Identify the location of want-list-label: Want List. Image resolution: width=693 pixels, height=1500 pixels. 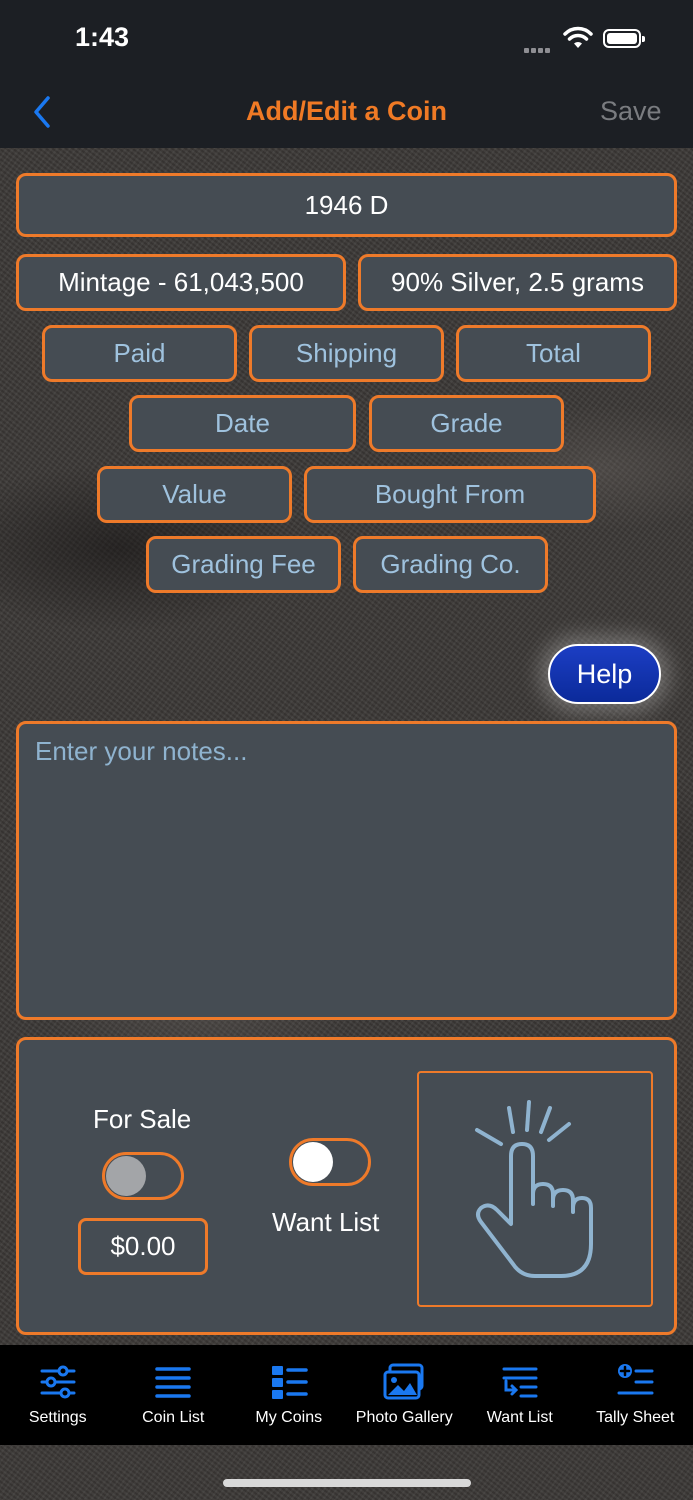
(326, 1222).